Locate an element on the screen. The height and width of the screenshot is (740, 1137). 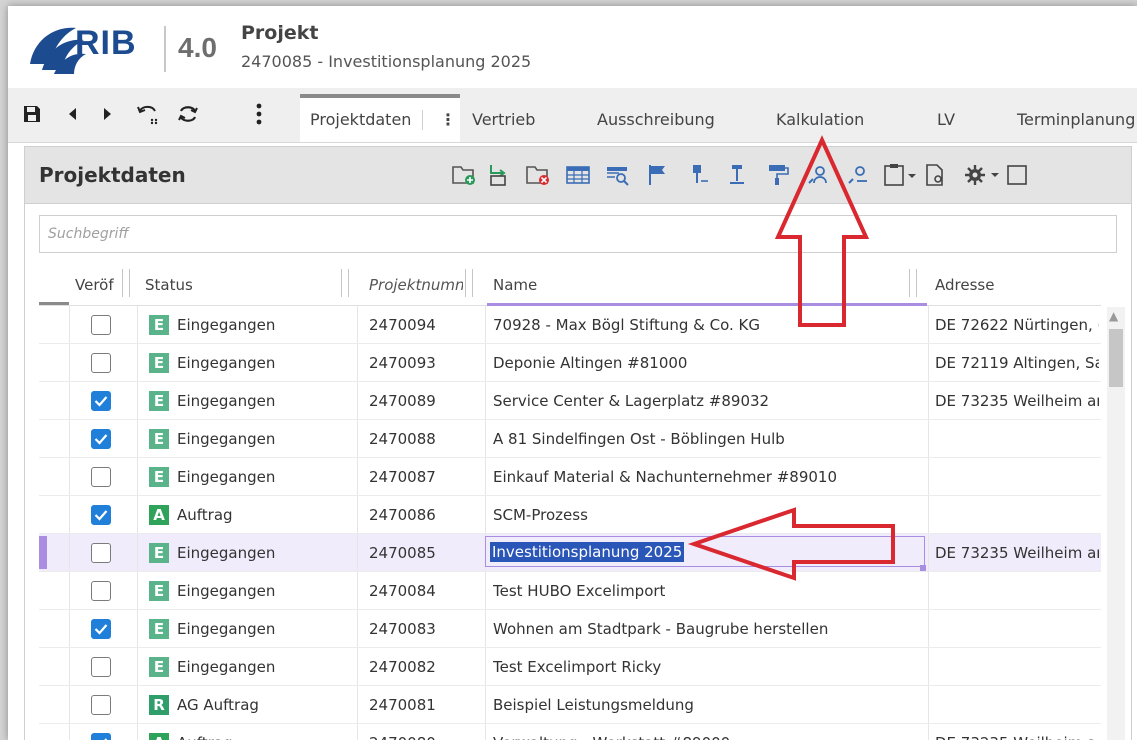
column-header-projektnummer: Projektnumn is located at coordinates (416, 285).